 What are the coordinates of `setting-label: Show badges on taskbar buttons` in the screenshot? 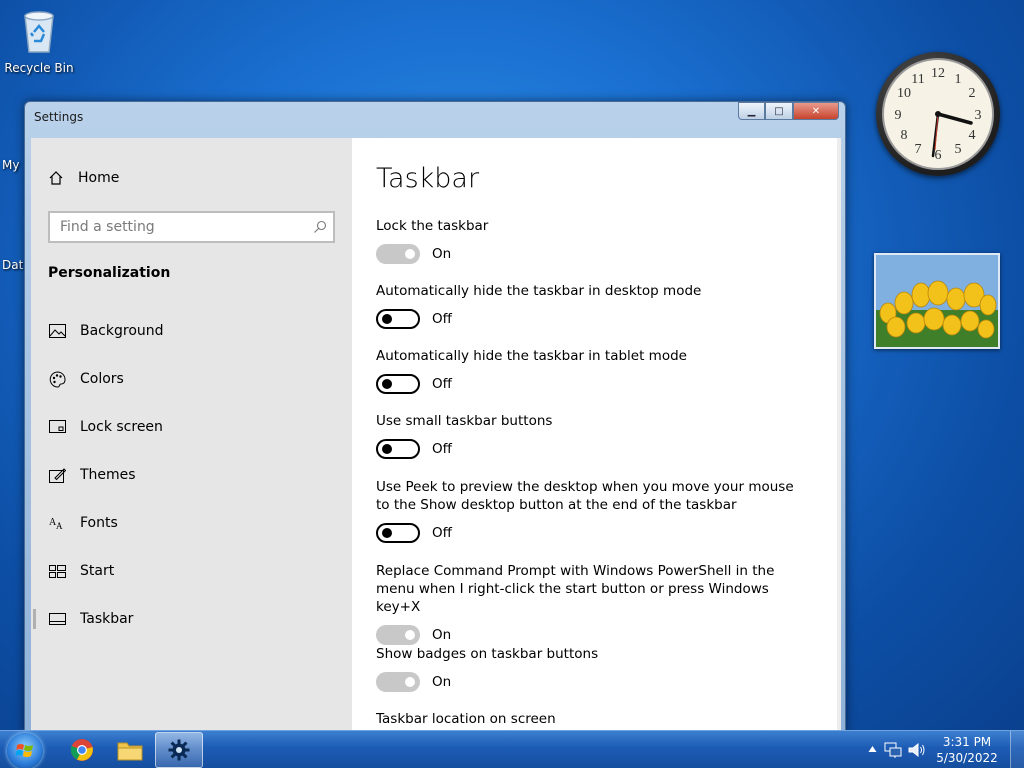 It's located at (487, 654).